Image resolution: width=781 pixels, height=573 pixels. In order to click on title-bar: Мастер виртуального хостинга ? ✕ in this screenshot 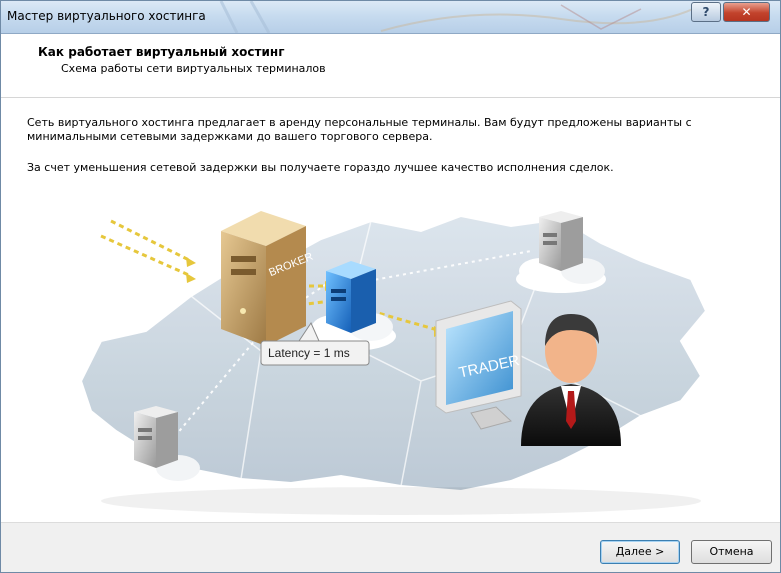, I will do `click(390, 17)`.